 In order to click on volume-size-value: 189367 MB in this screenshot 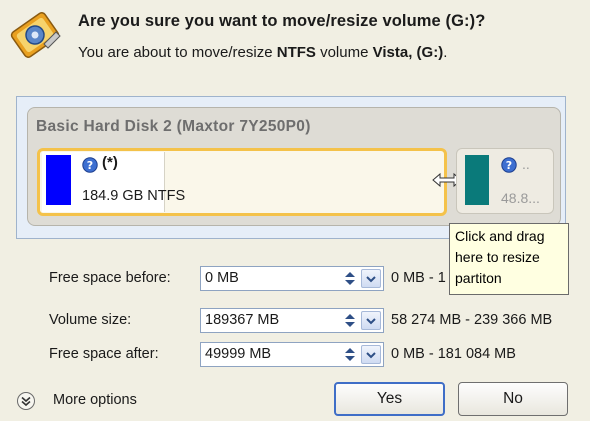, I will do `click(242, 320)`.